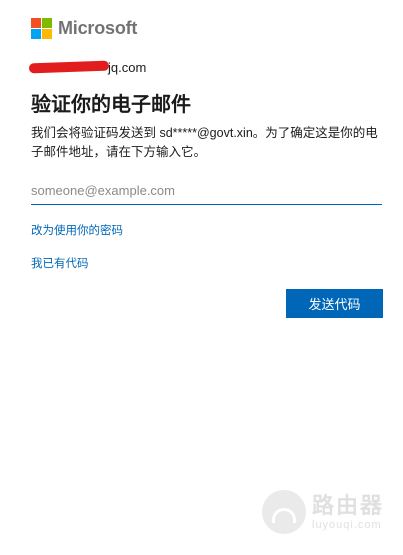  Describe the element at coordinates (284, 512) in the screenshot. I see `router-logo-icon` at that location.